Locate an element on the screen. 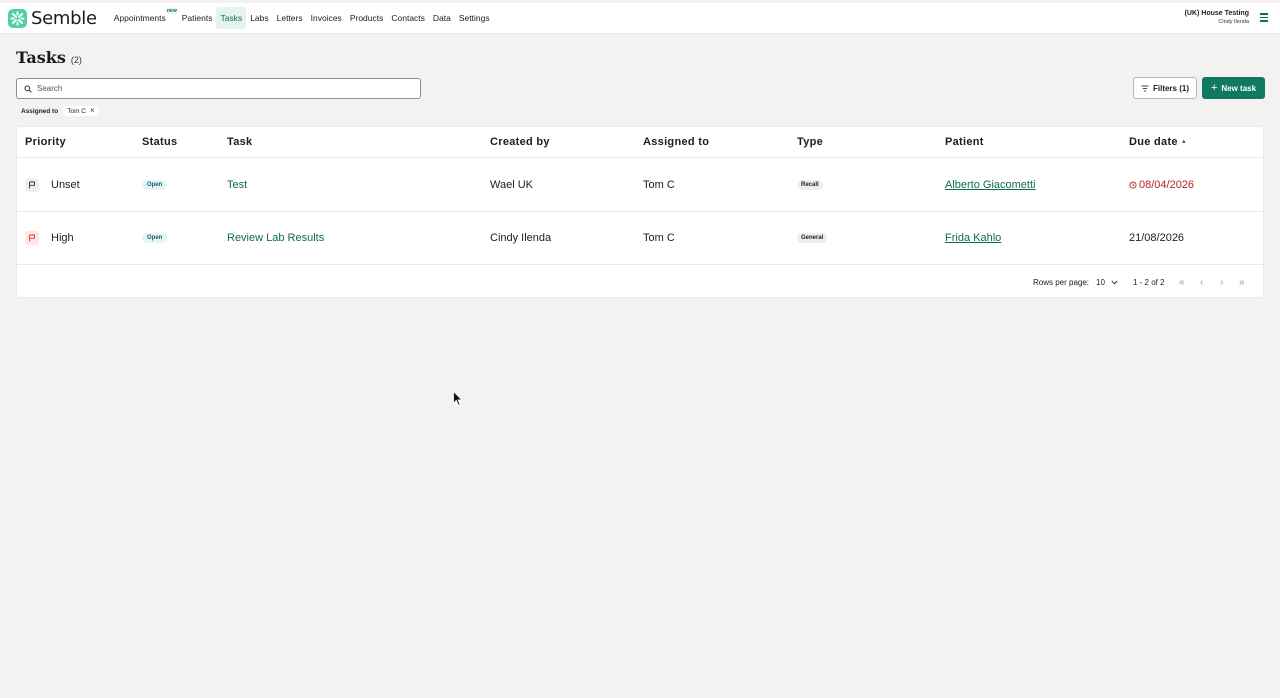  type-cell: Recall is located at coordinates (810, 184).